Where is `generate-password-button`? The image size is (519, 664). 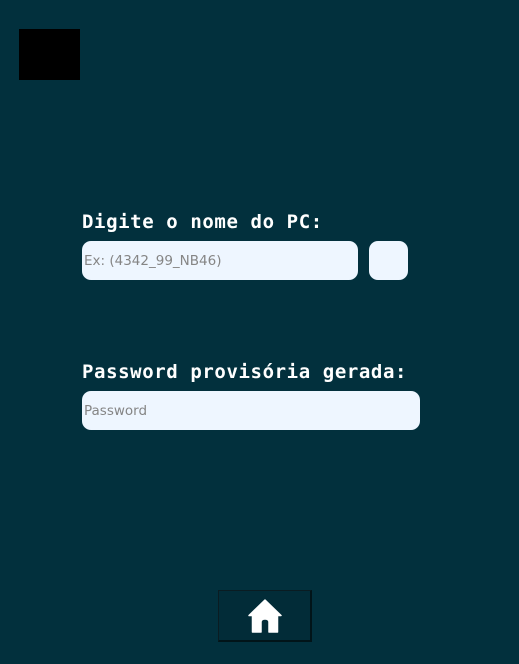
generate-password-button is located at coordinates (388, 260).